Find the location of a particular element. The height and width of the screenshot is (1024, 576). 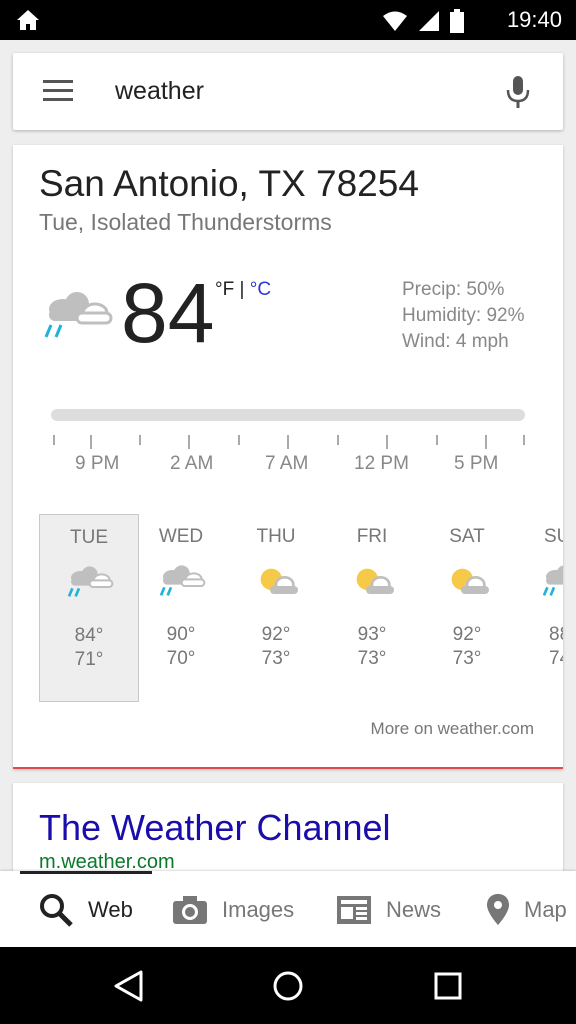

precip-value: Precip: 50% is located at coordinates (453, 289).